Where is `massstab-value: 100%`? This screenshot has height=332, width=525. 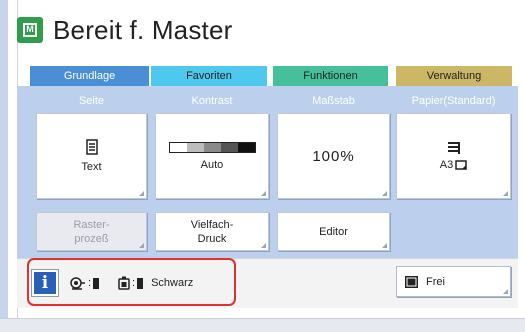 massstab-value: 100% is located at coordinates (333, 156).